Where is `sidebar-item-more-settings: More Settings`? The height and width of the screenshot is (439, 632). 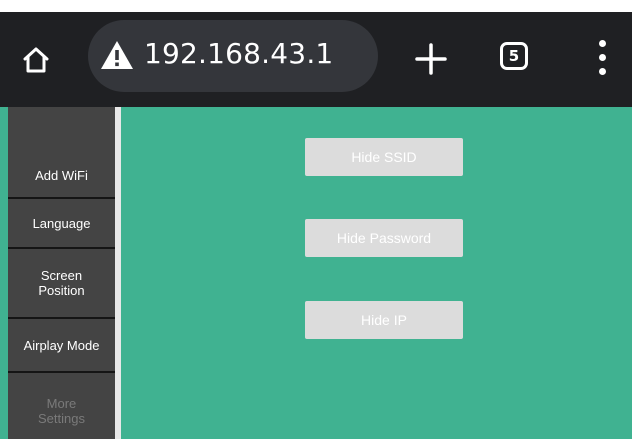 sidebar-item-more-settings: More Settings is located at coordinates (61, 406).